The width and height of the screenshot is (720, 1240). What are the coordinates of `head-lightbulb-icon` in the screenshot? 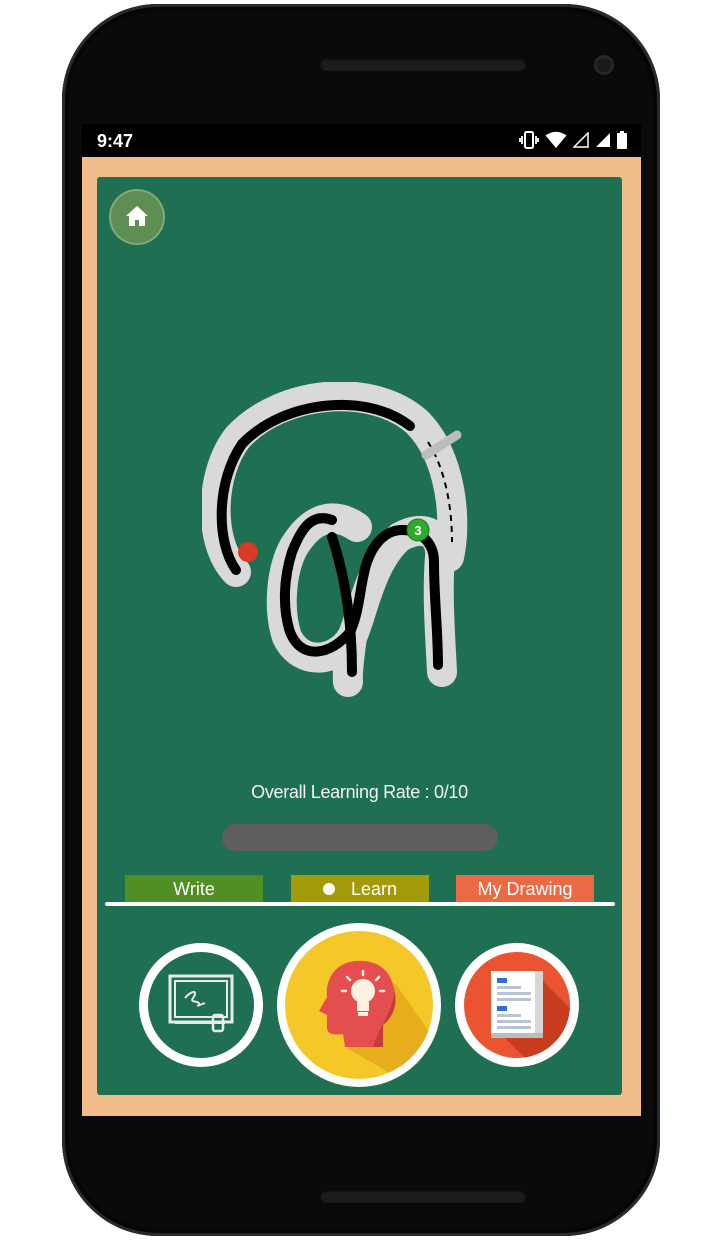 It's located at (359, 1005).